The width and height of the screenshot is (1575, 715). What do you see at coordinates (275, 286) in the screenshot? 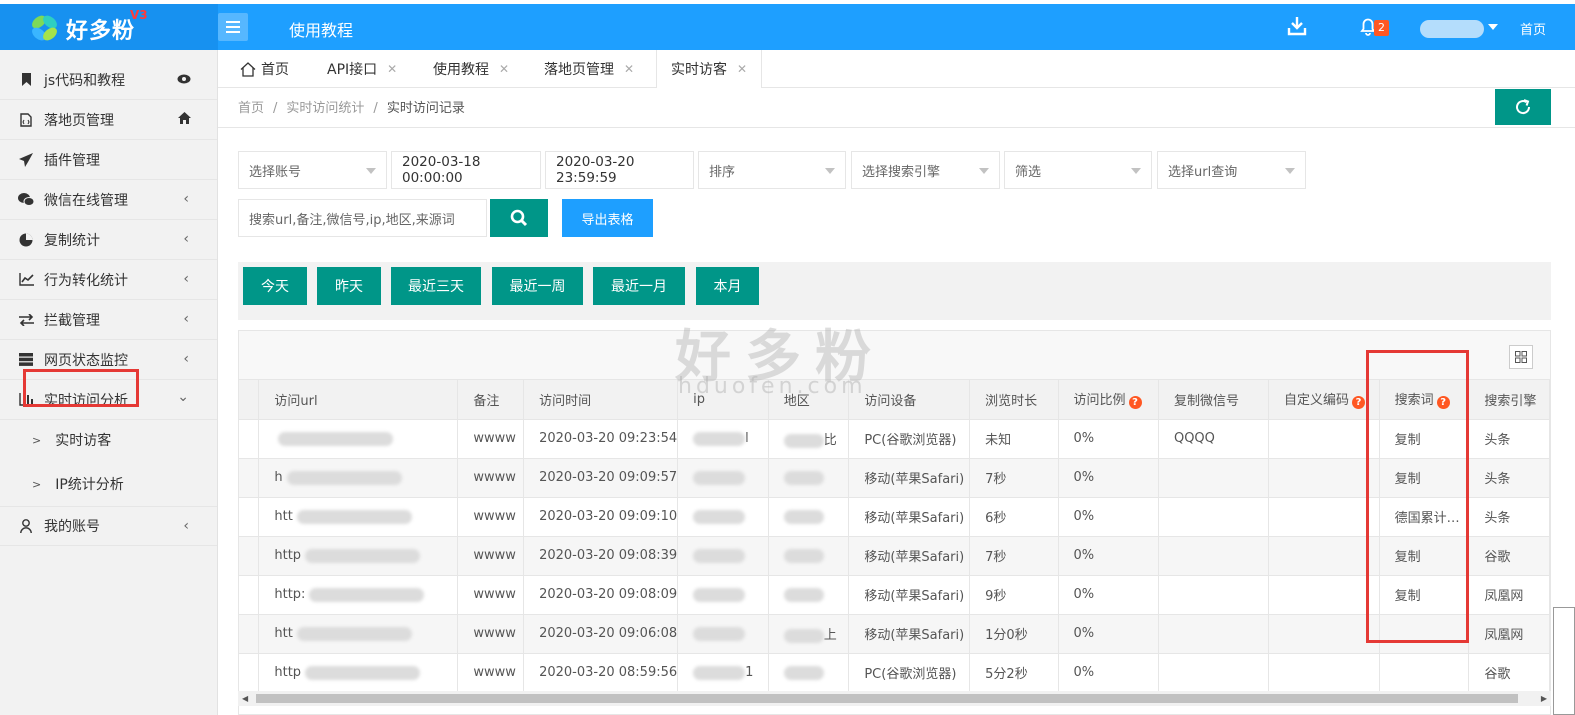
I see `range-today-button: 今天` at bounding box center [275, 286].